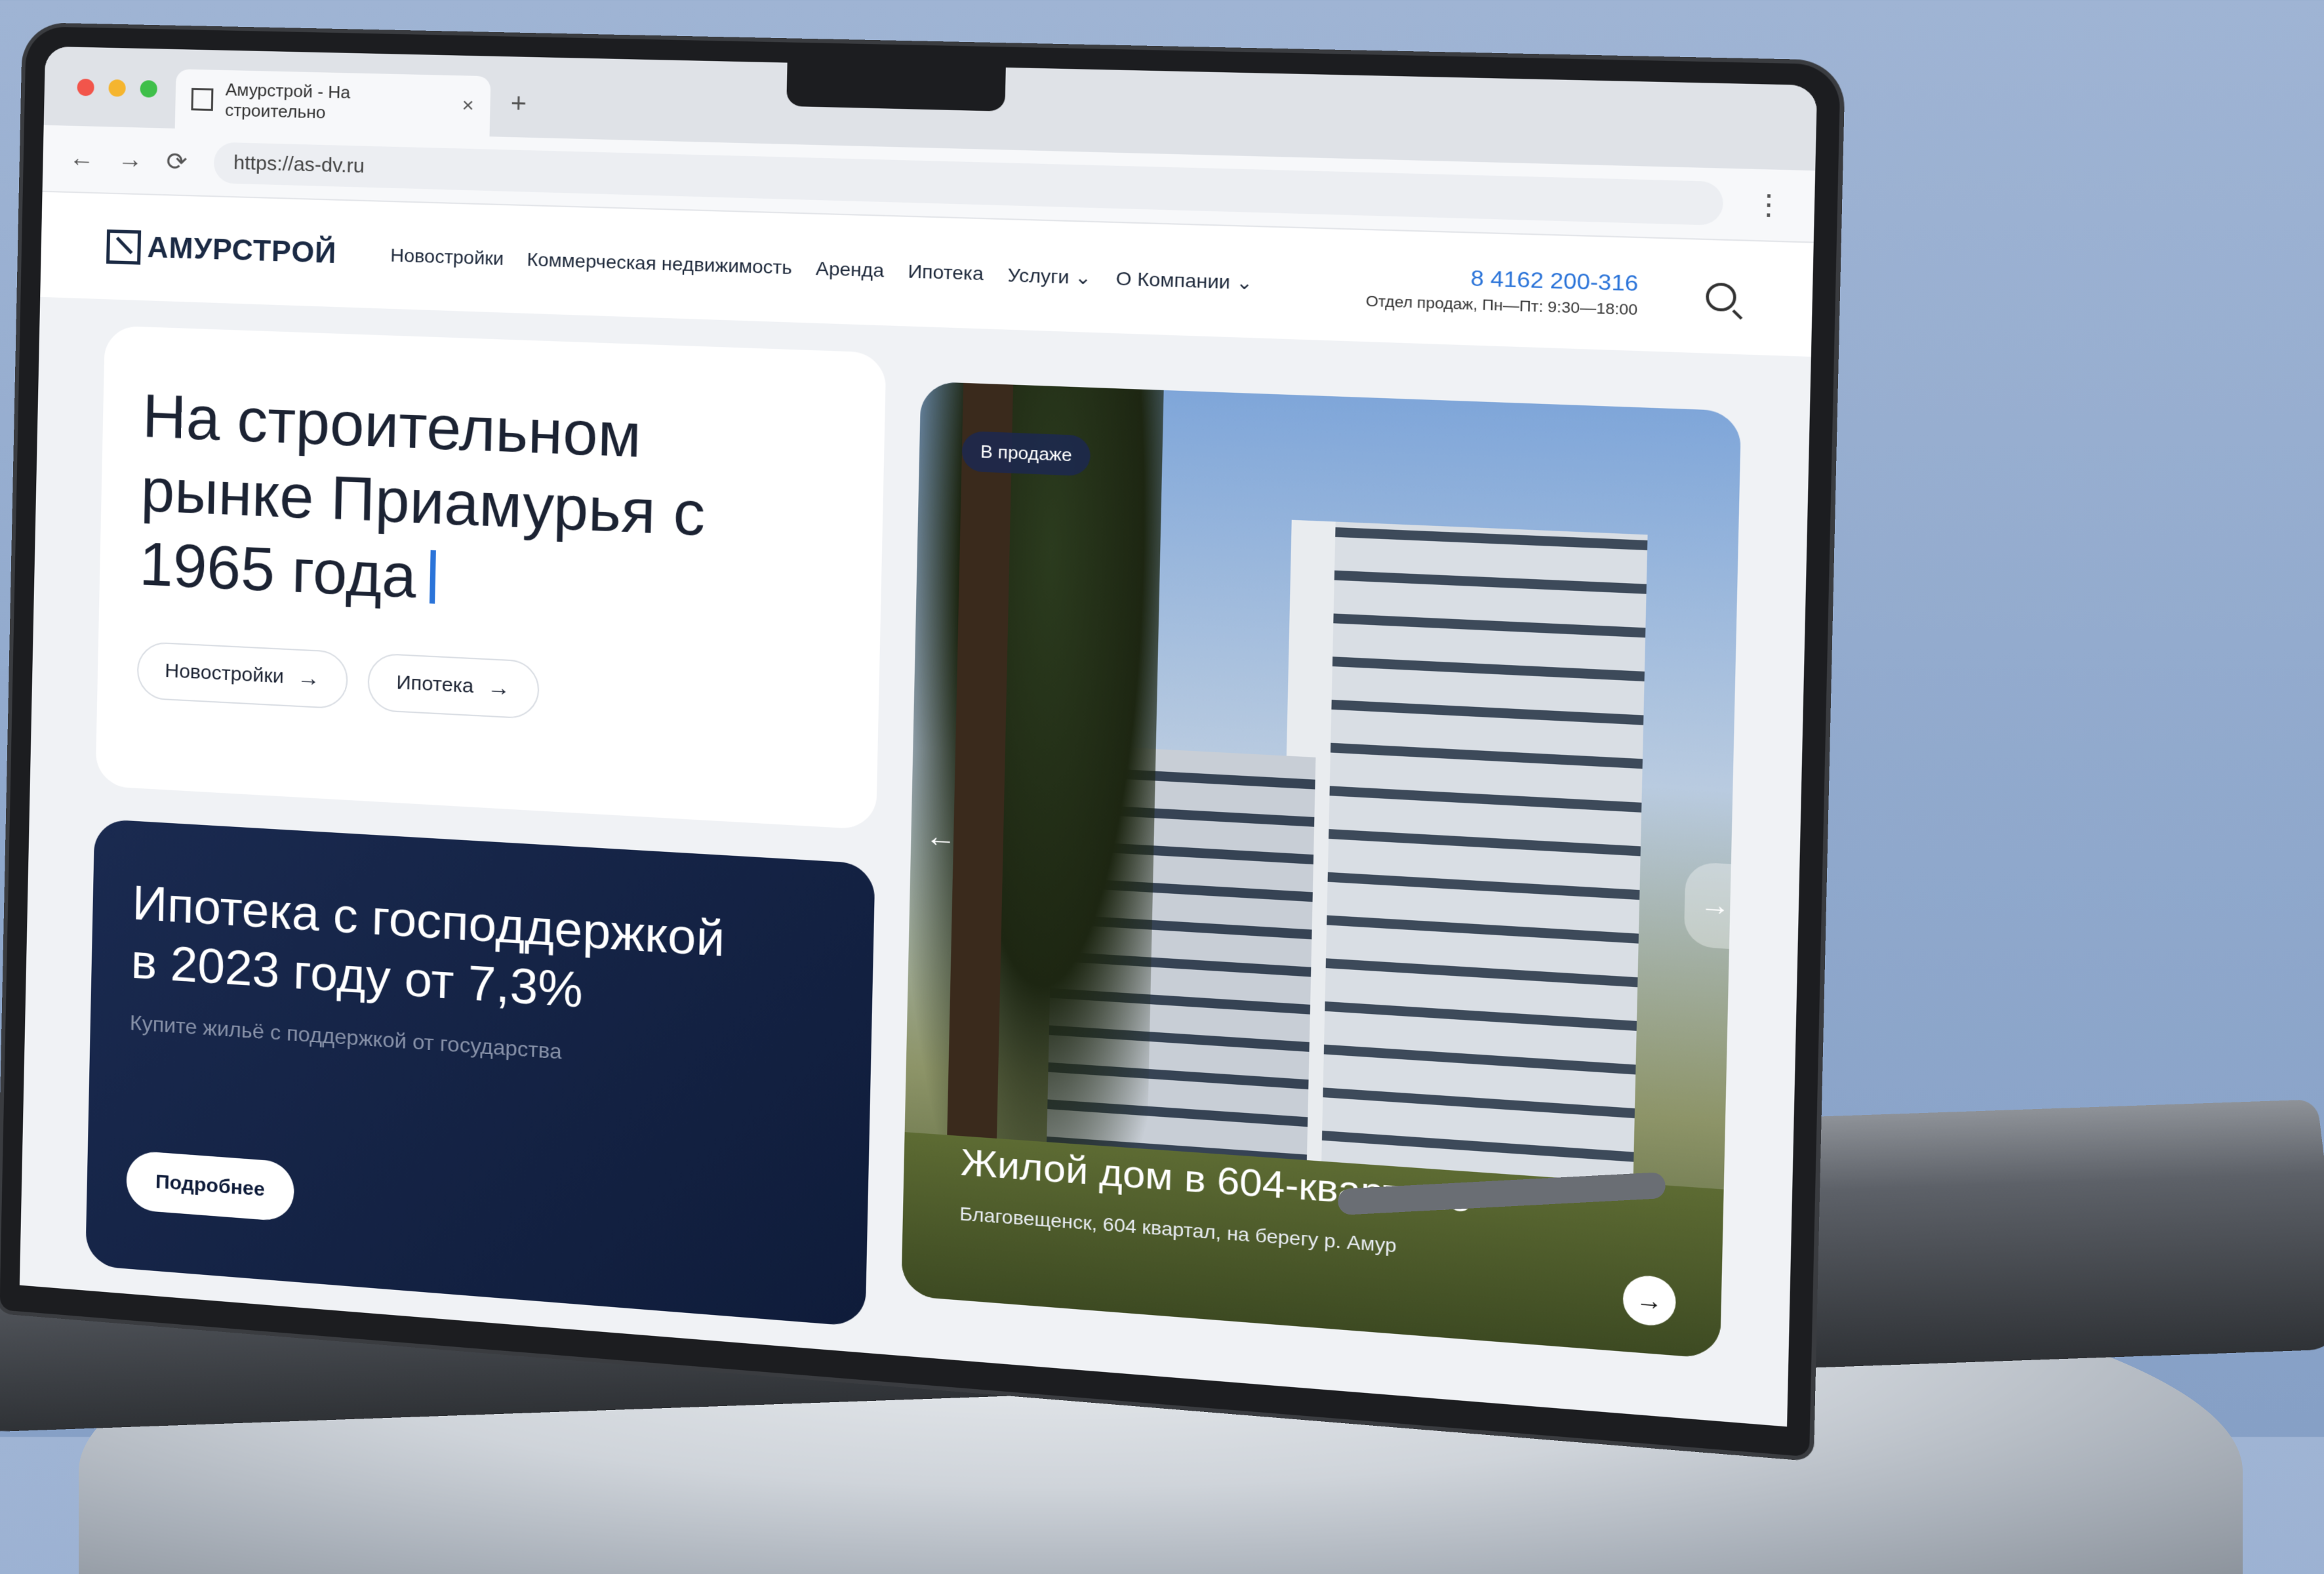  I want to click on window-controls, so click(117, 88).